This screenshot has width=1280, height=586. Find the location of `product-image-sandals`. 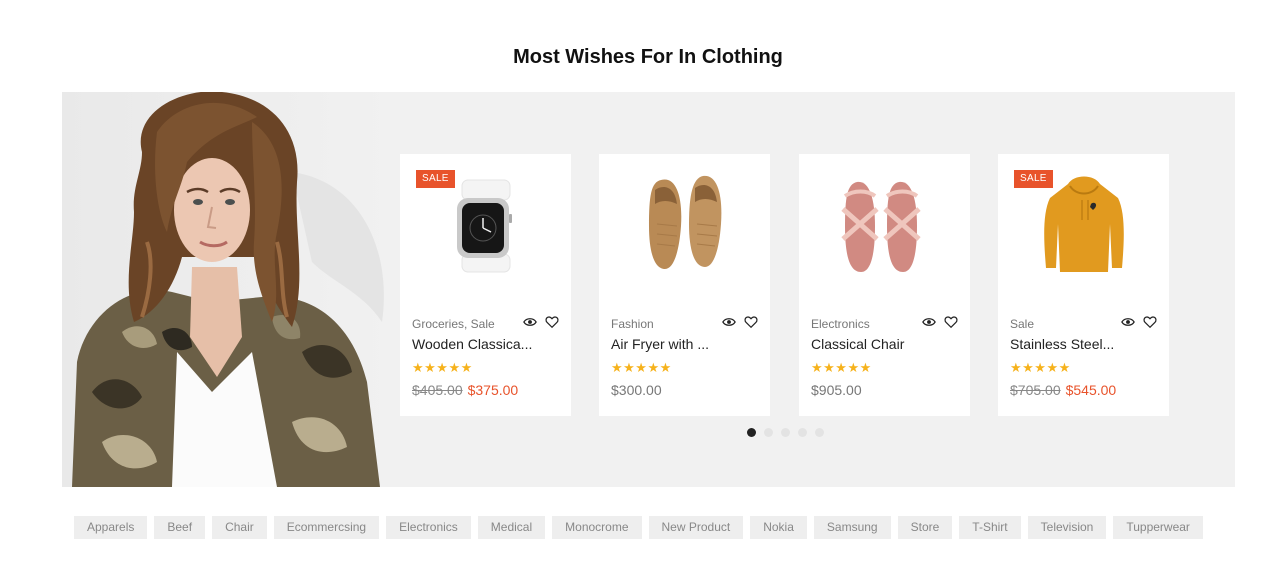

product-image-sandals is located at coordinates (884, 229).